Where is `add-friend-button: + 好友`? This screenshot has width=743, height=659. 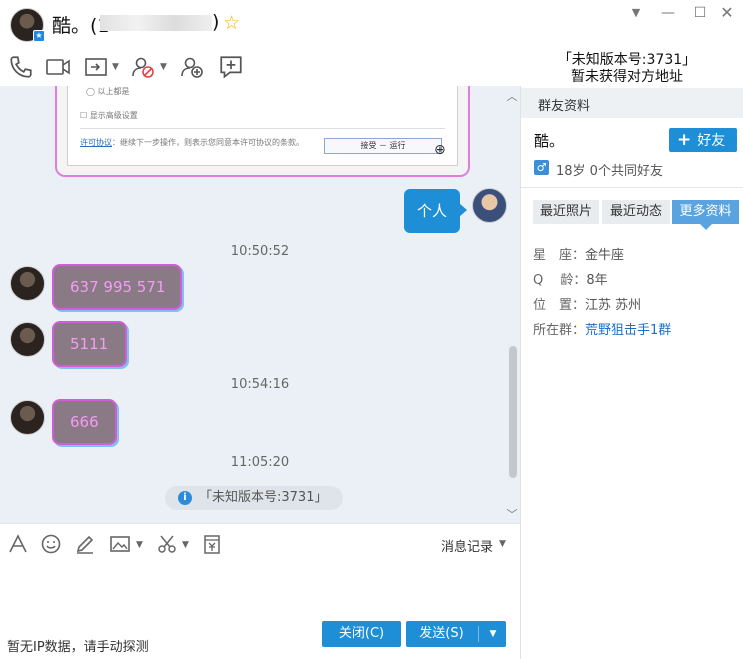
add-friend-button: + 好友 is located at coordinates (703, 140).